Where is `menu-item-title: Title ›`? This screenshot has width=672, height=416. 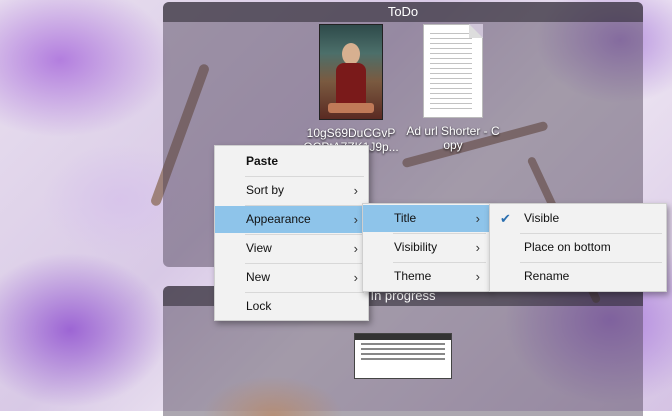
menu-item-title: Title › is located at coordinates (426, 218).